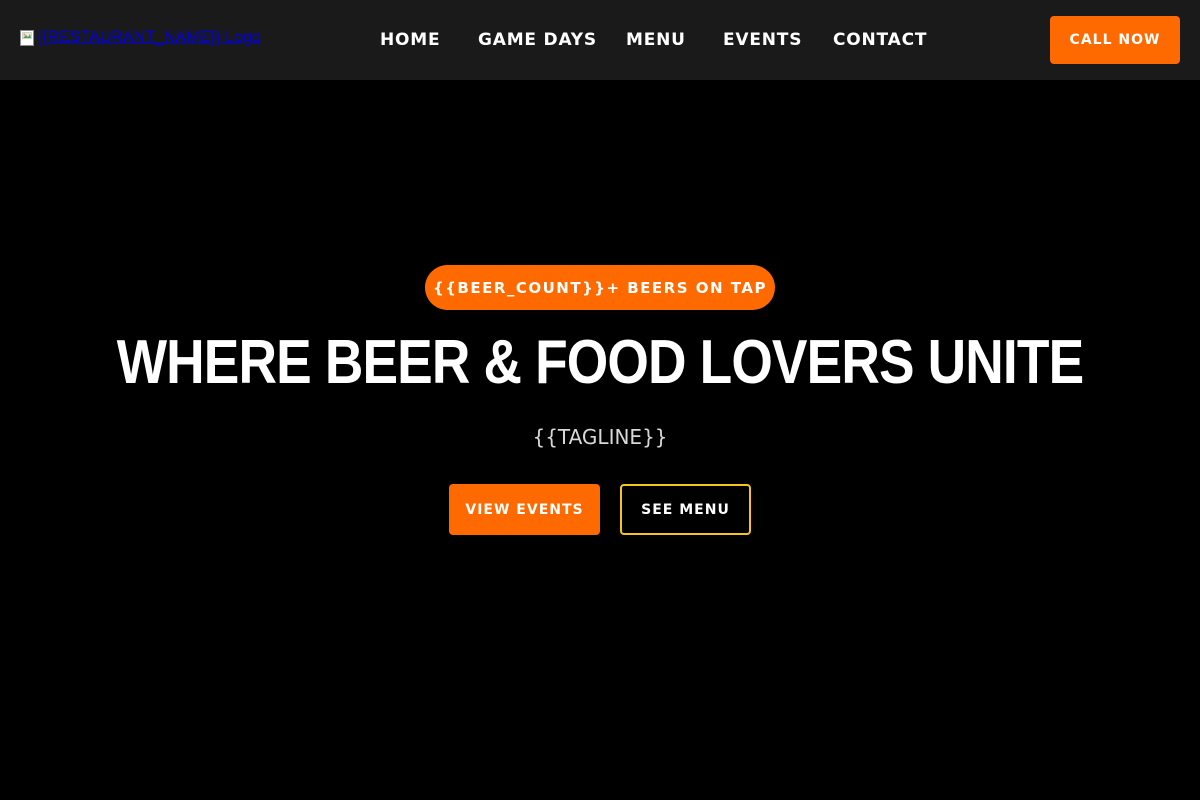  Describe the element at coordinates (524, 509) in the screenshot. I see `view-events-button: VIEW EVENTS` at that location.